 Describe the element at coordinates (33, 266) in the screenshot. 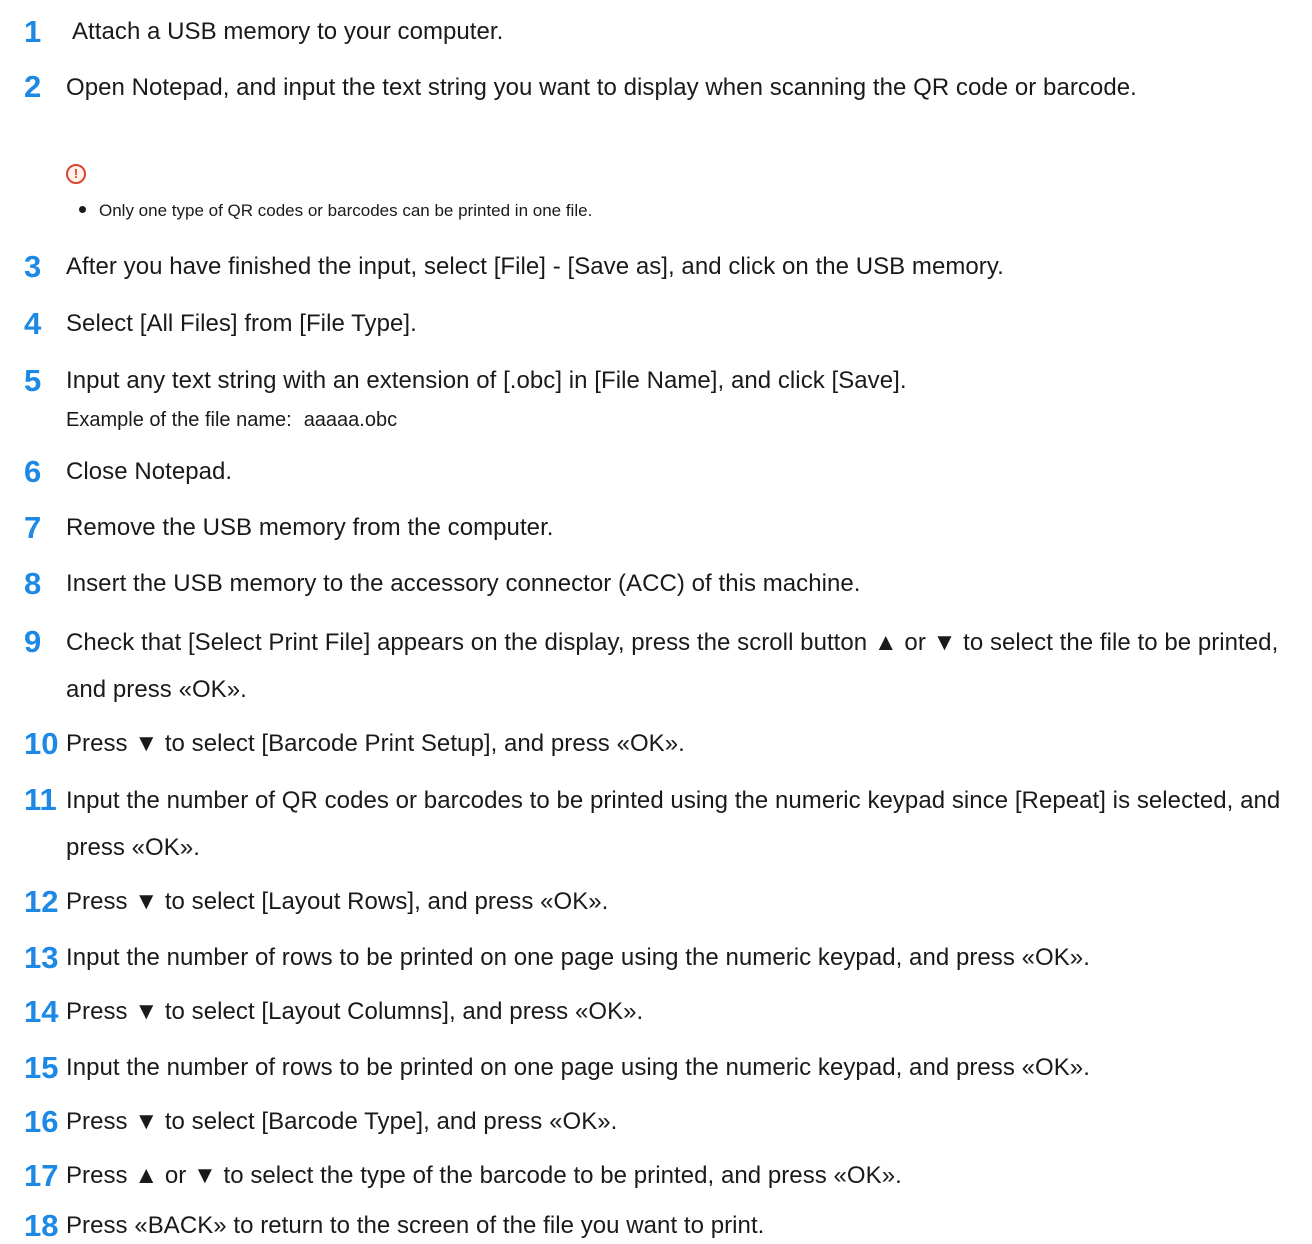

I see `step-number: 3` at that location.